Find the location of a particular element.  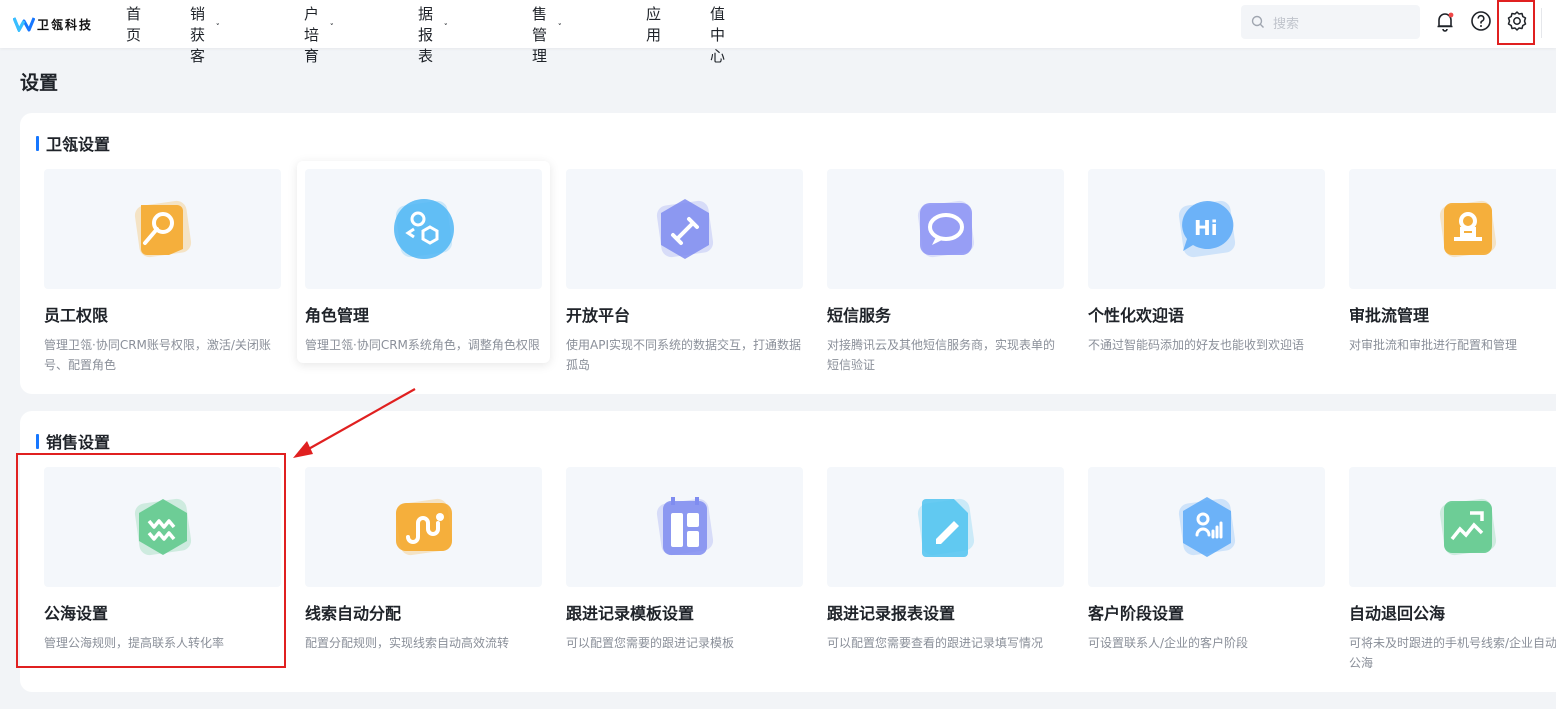

tile-description: 管理卫瓴·协同CRM系统角色，调整角色权限 is located at coordinates (422, 345).